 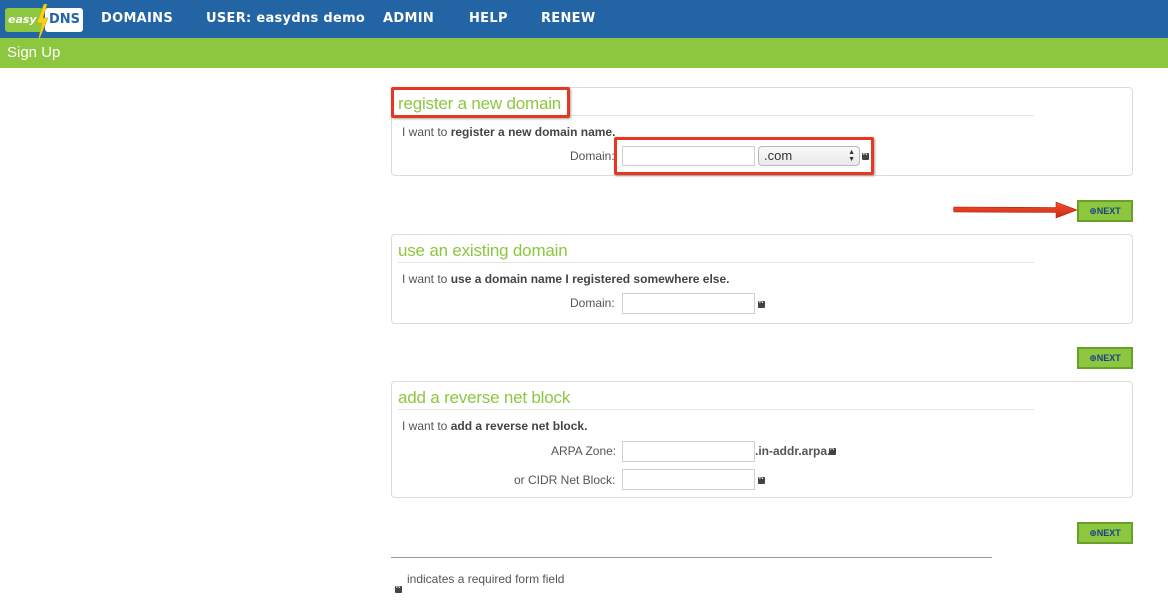 What do you see at coordinates (744, 156) in the screenshot?
I see `domain-highlight-box` at bounding box center [744, 156].